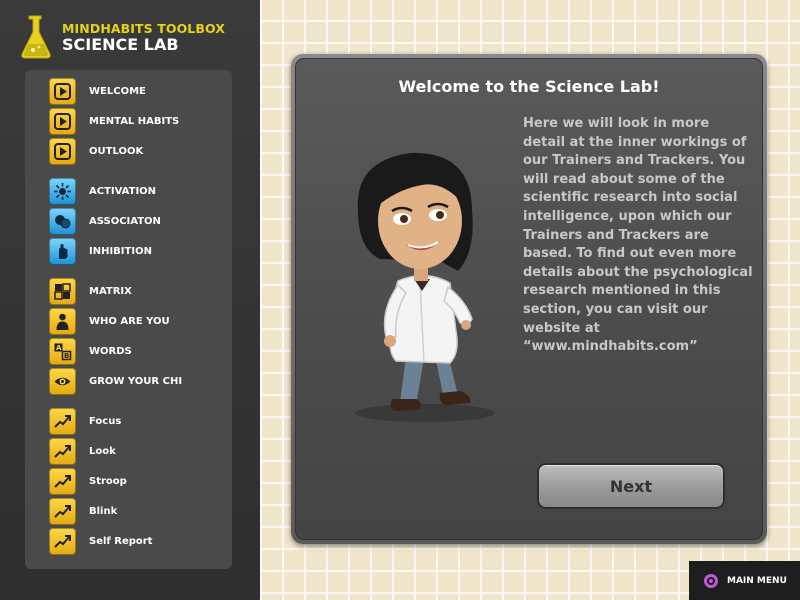 This screenshot has width=800, height=600. What do you see at coordinates (123, 191) in the screenshot?
I see `menu-item-label: ACTIVATION` at bounding box center [123, 191].